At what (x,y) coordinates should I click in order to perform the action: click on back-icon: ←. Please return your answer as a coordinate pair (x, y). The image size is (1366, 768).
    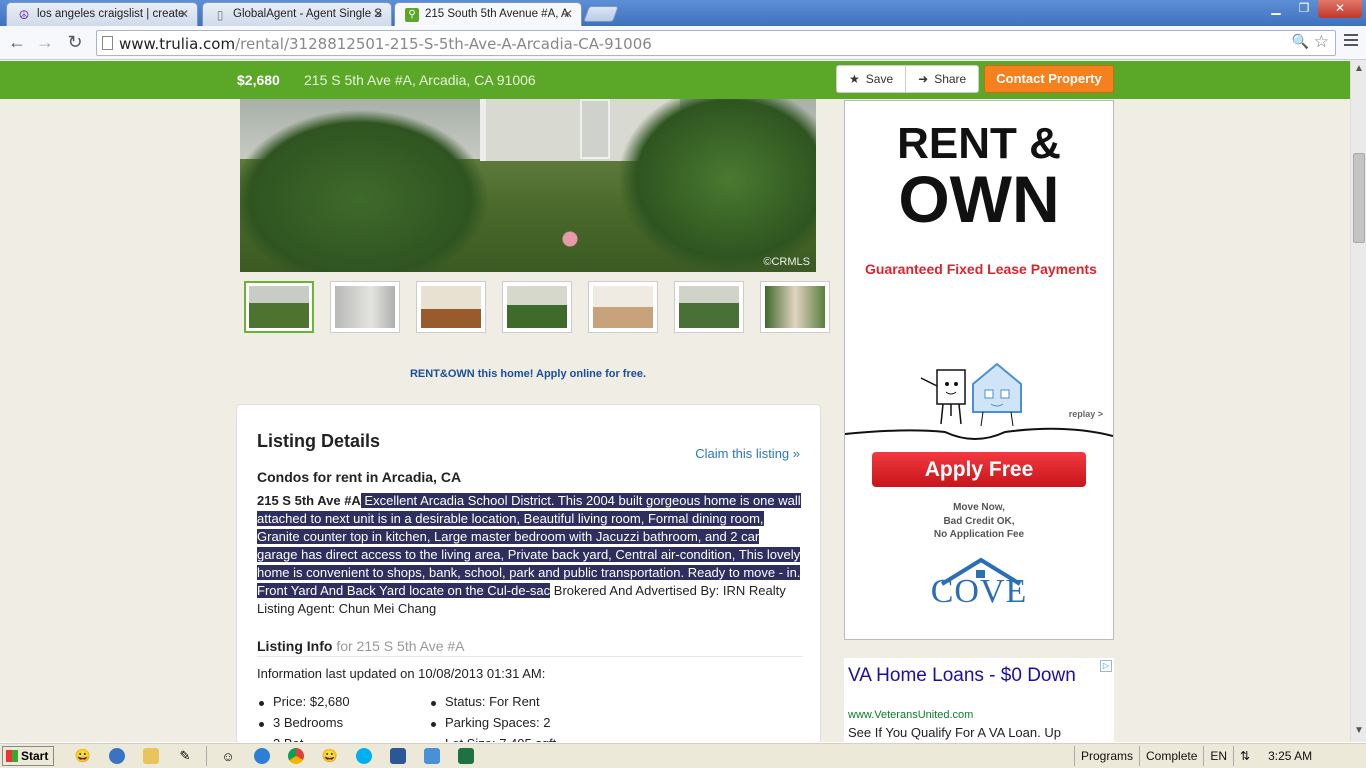
    Looking at the image, I should click on (17, 43).